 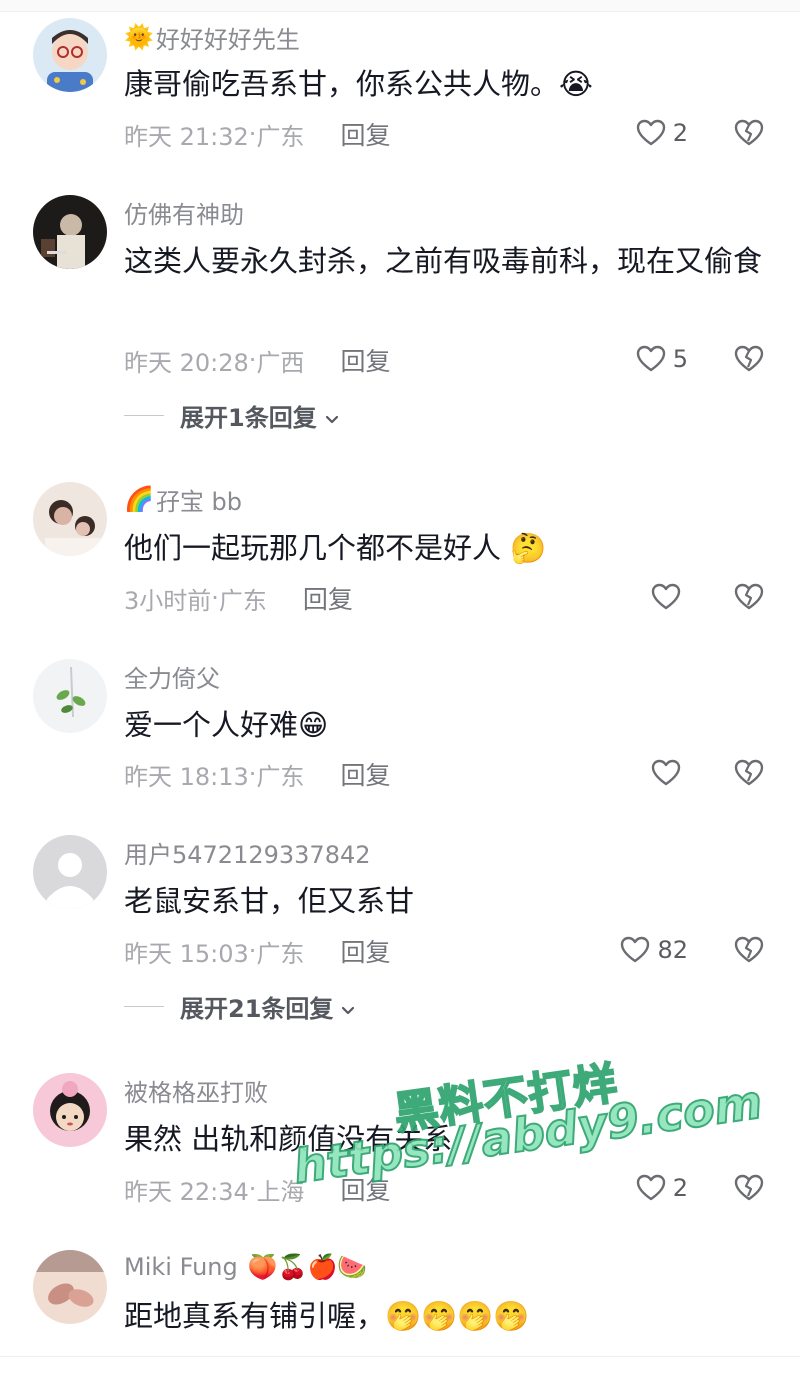 What do you see at coordinates (139, 37) in the screenshot?
I see `sun-emoji-icon: 🌞` at bounding box center [139, 37].